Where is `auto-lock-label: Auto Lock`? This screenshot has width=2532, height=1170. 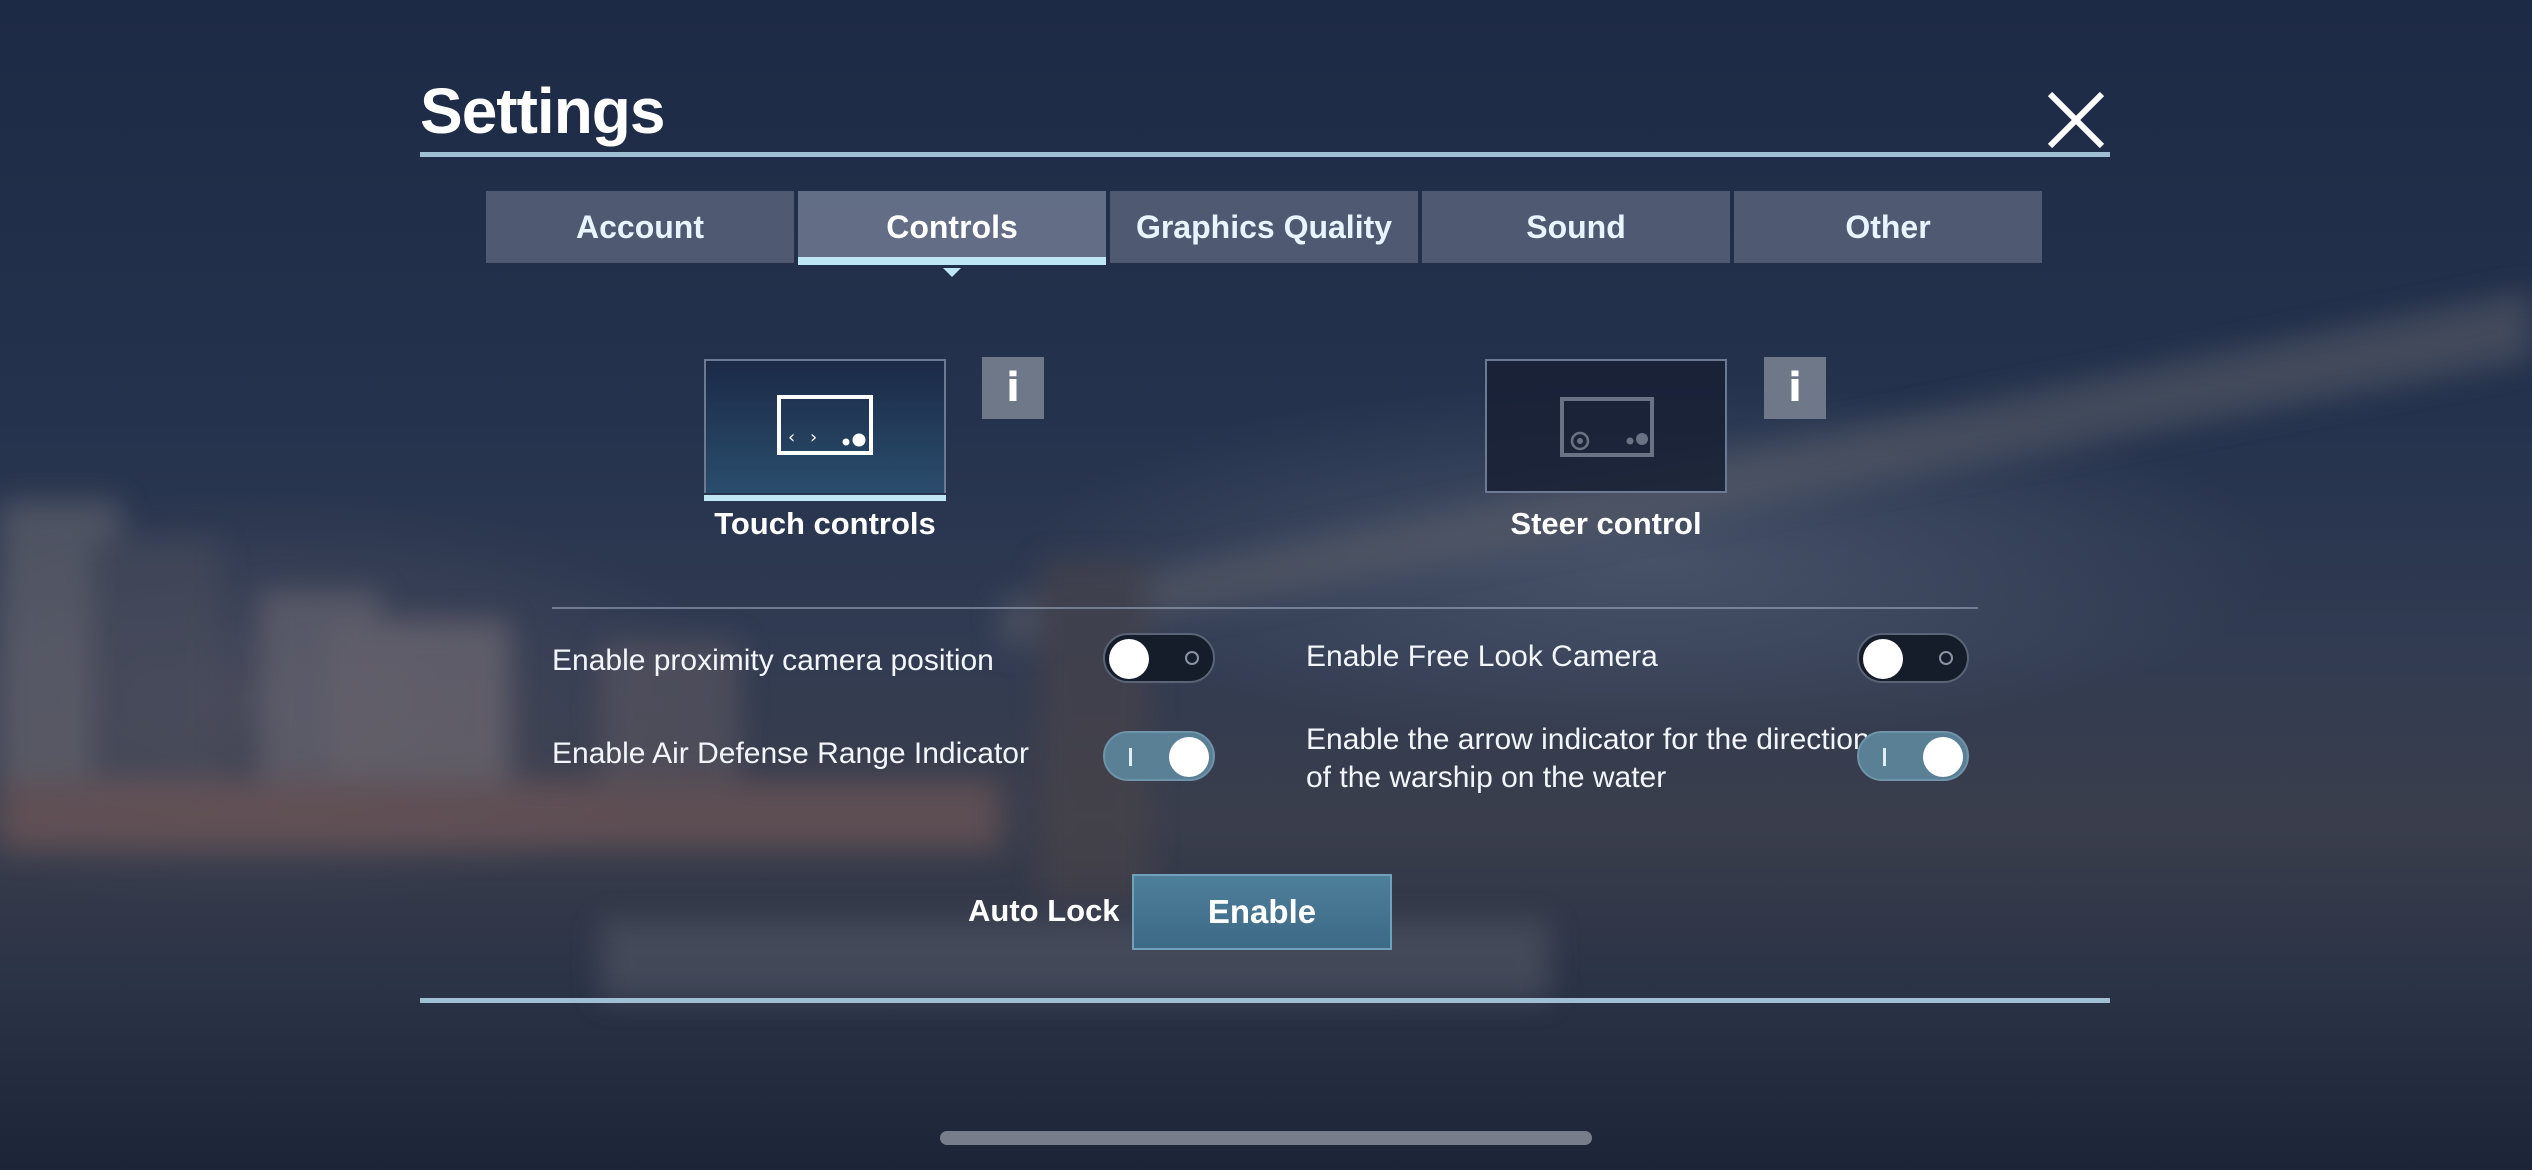 auto-lock-label: Auto Lock is located at coordinates (1044, 910).